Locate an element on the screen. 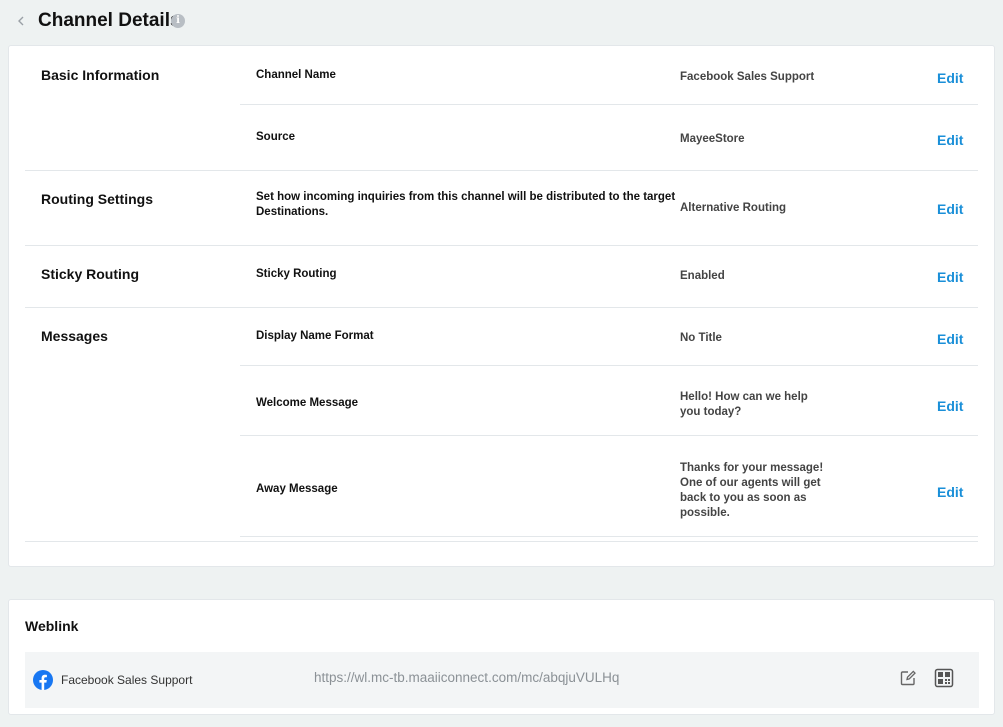 Image resolution: width=1003 pixels, height=727 pixels. edit-welcome-message-link: Edit is located at coordinates (950, 406).